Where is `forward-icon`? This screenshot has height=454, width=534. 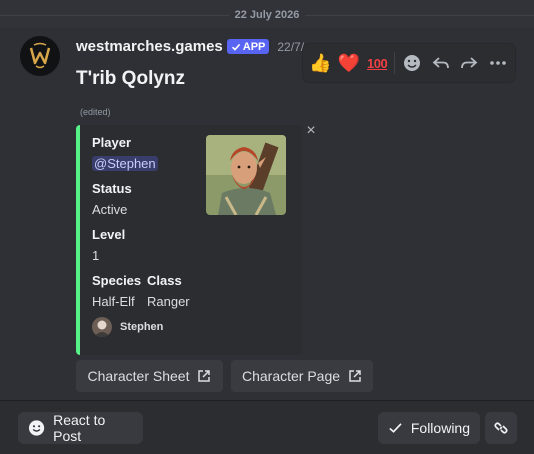 forward-icon is located at coordinates (469, 63).